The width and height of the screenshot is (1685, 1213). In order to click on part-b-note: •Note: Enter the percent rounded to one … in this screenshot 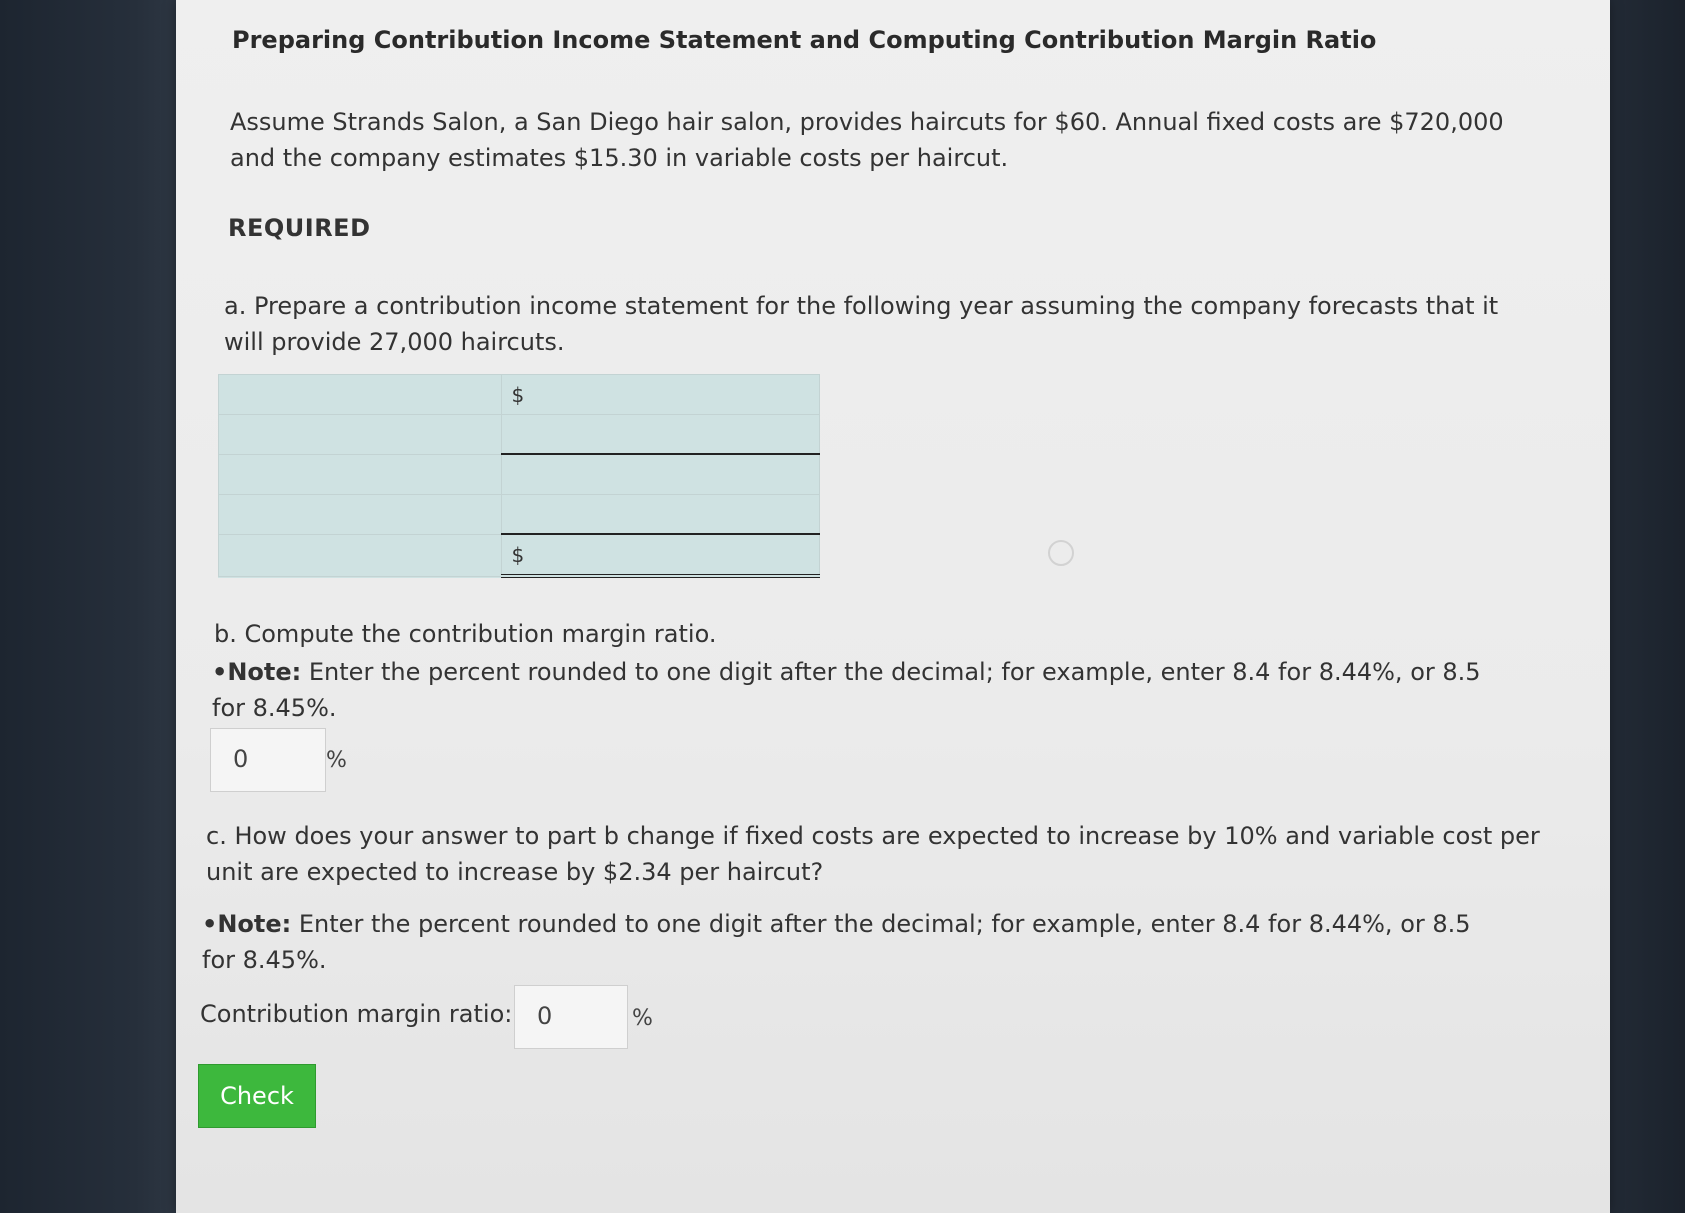, I will do `click(862, 690)`.